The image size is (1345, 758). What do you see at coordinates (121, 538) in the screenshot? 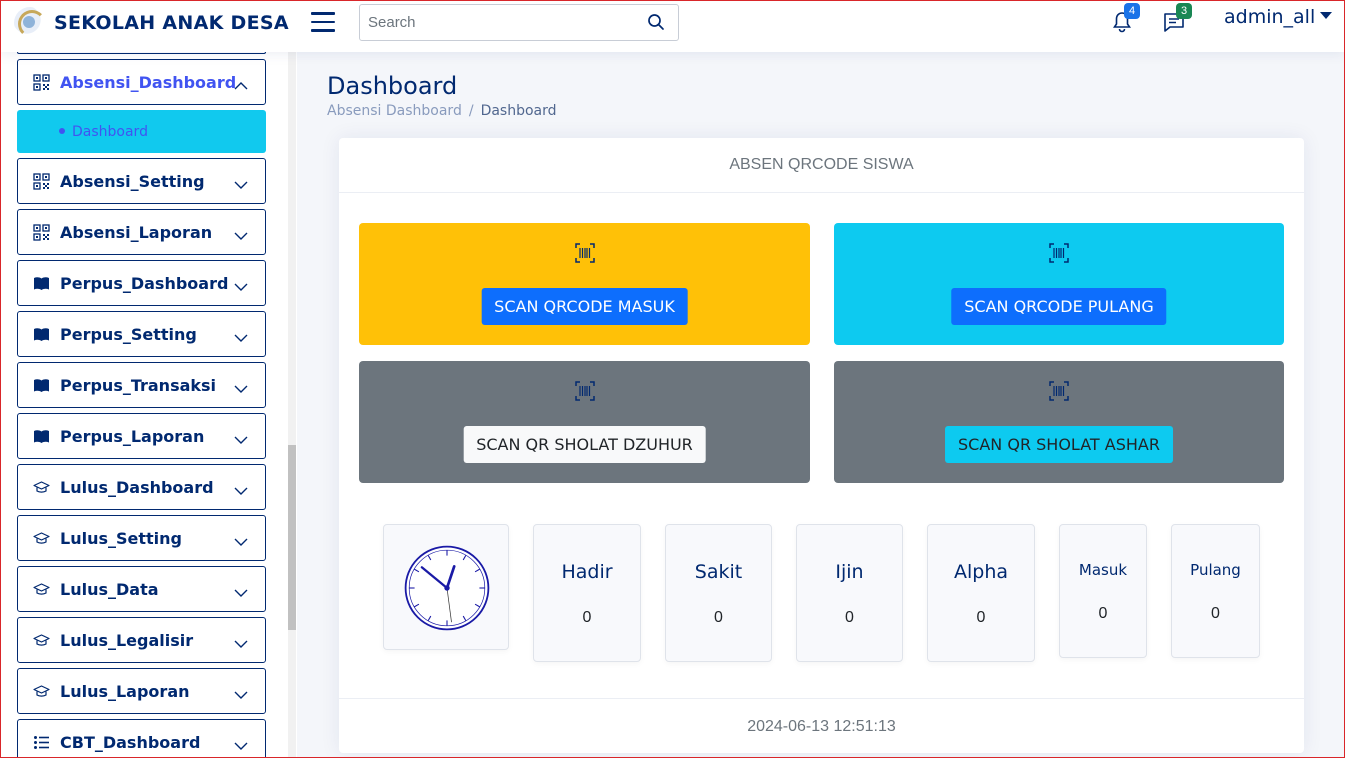
I see `sidebar-item-label: Lulus_Setting` at bounding box center [121, 538].